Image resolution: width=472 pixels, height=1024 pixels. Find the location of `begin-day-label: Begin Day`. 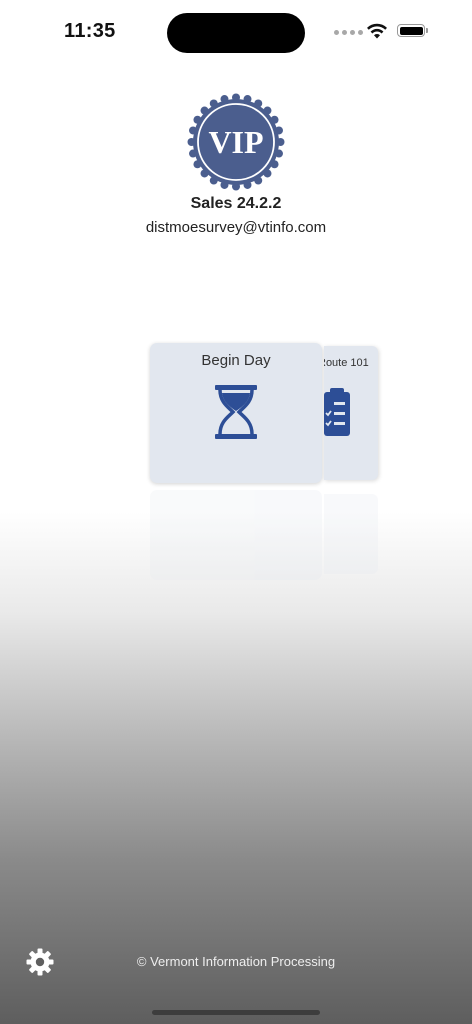

begin-day-label: Begin Day is located at coordinates (236, 360).